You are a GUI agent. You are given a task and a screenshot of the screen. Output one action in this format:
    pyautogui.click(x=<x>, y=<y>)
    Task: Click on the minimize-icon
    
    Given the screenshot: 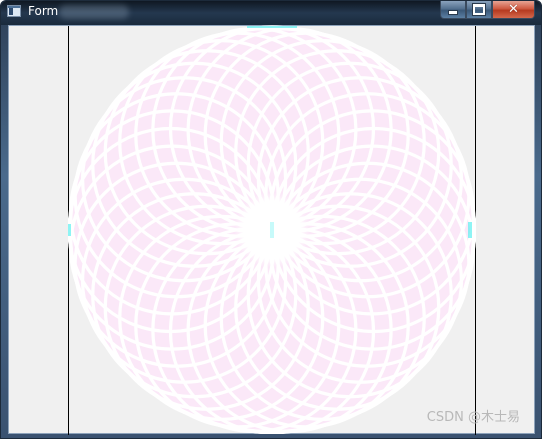 What is the action you would take?
    pyautogui.click(x=453, y=12)
    